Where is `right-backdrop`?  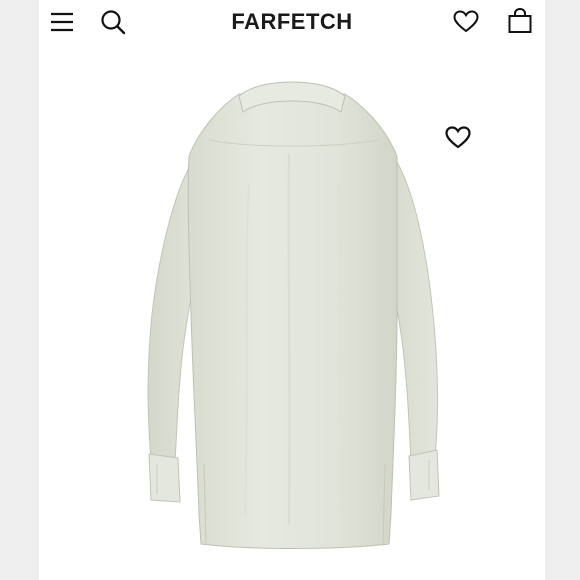 right-backdrop is located at coordinates (562, 290).